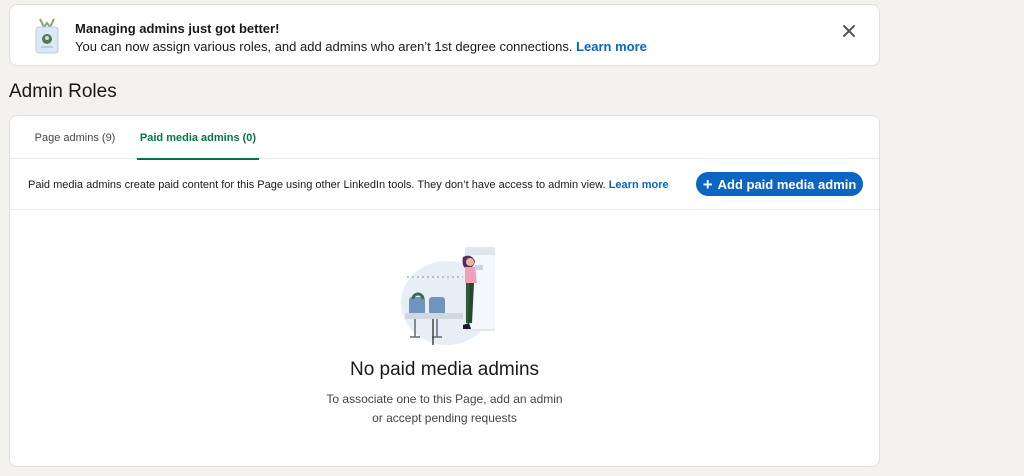 This screenshot has width=1024, height=476. I want to click on tab-page-admins: Page admins (9), so click(75, 137).